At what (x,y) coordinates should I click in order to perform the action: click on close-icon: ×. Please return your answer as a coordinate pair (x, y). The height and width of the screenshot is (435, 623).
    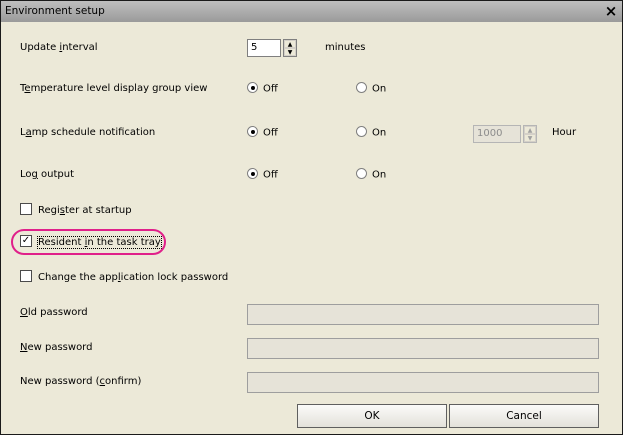
    Looking at the image, I should click on (611, 11).